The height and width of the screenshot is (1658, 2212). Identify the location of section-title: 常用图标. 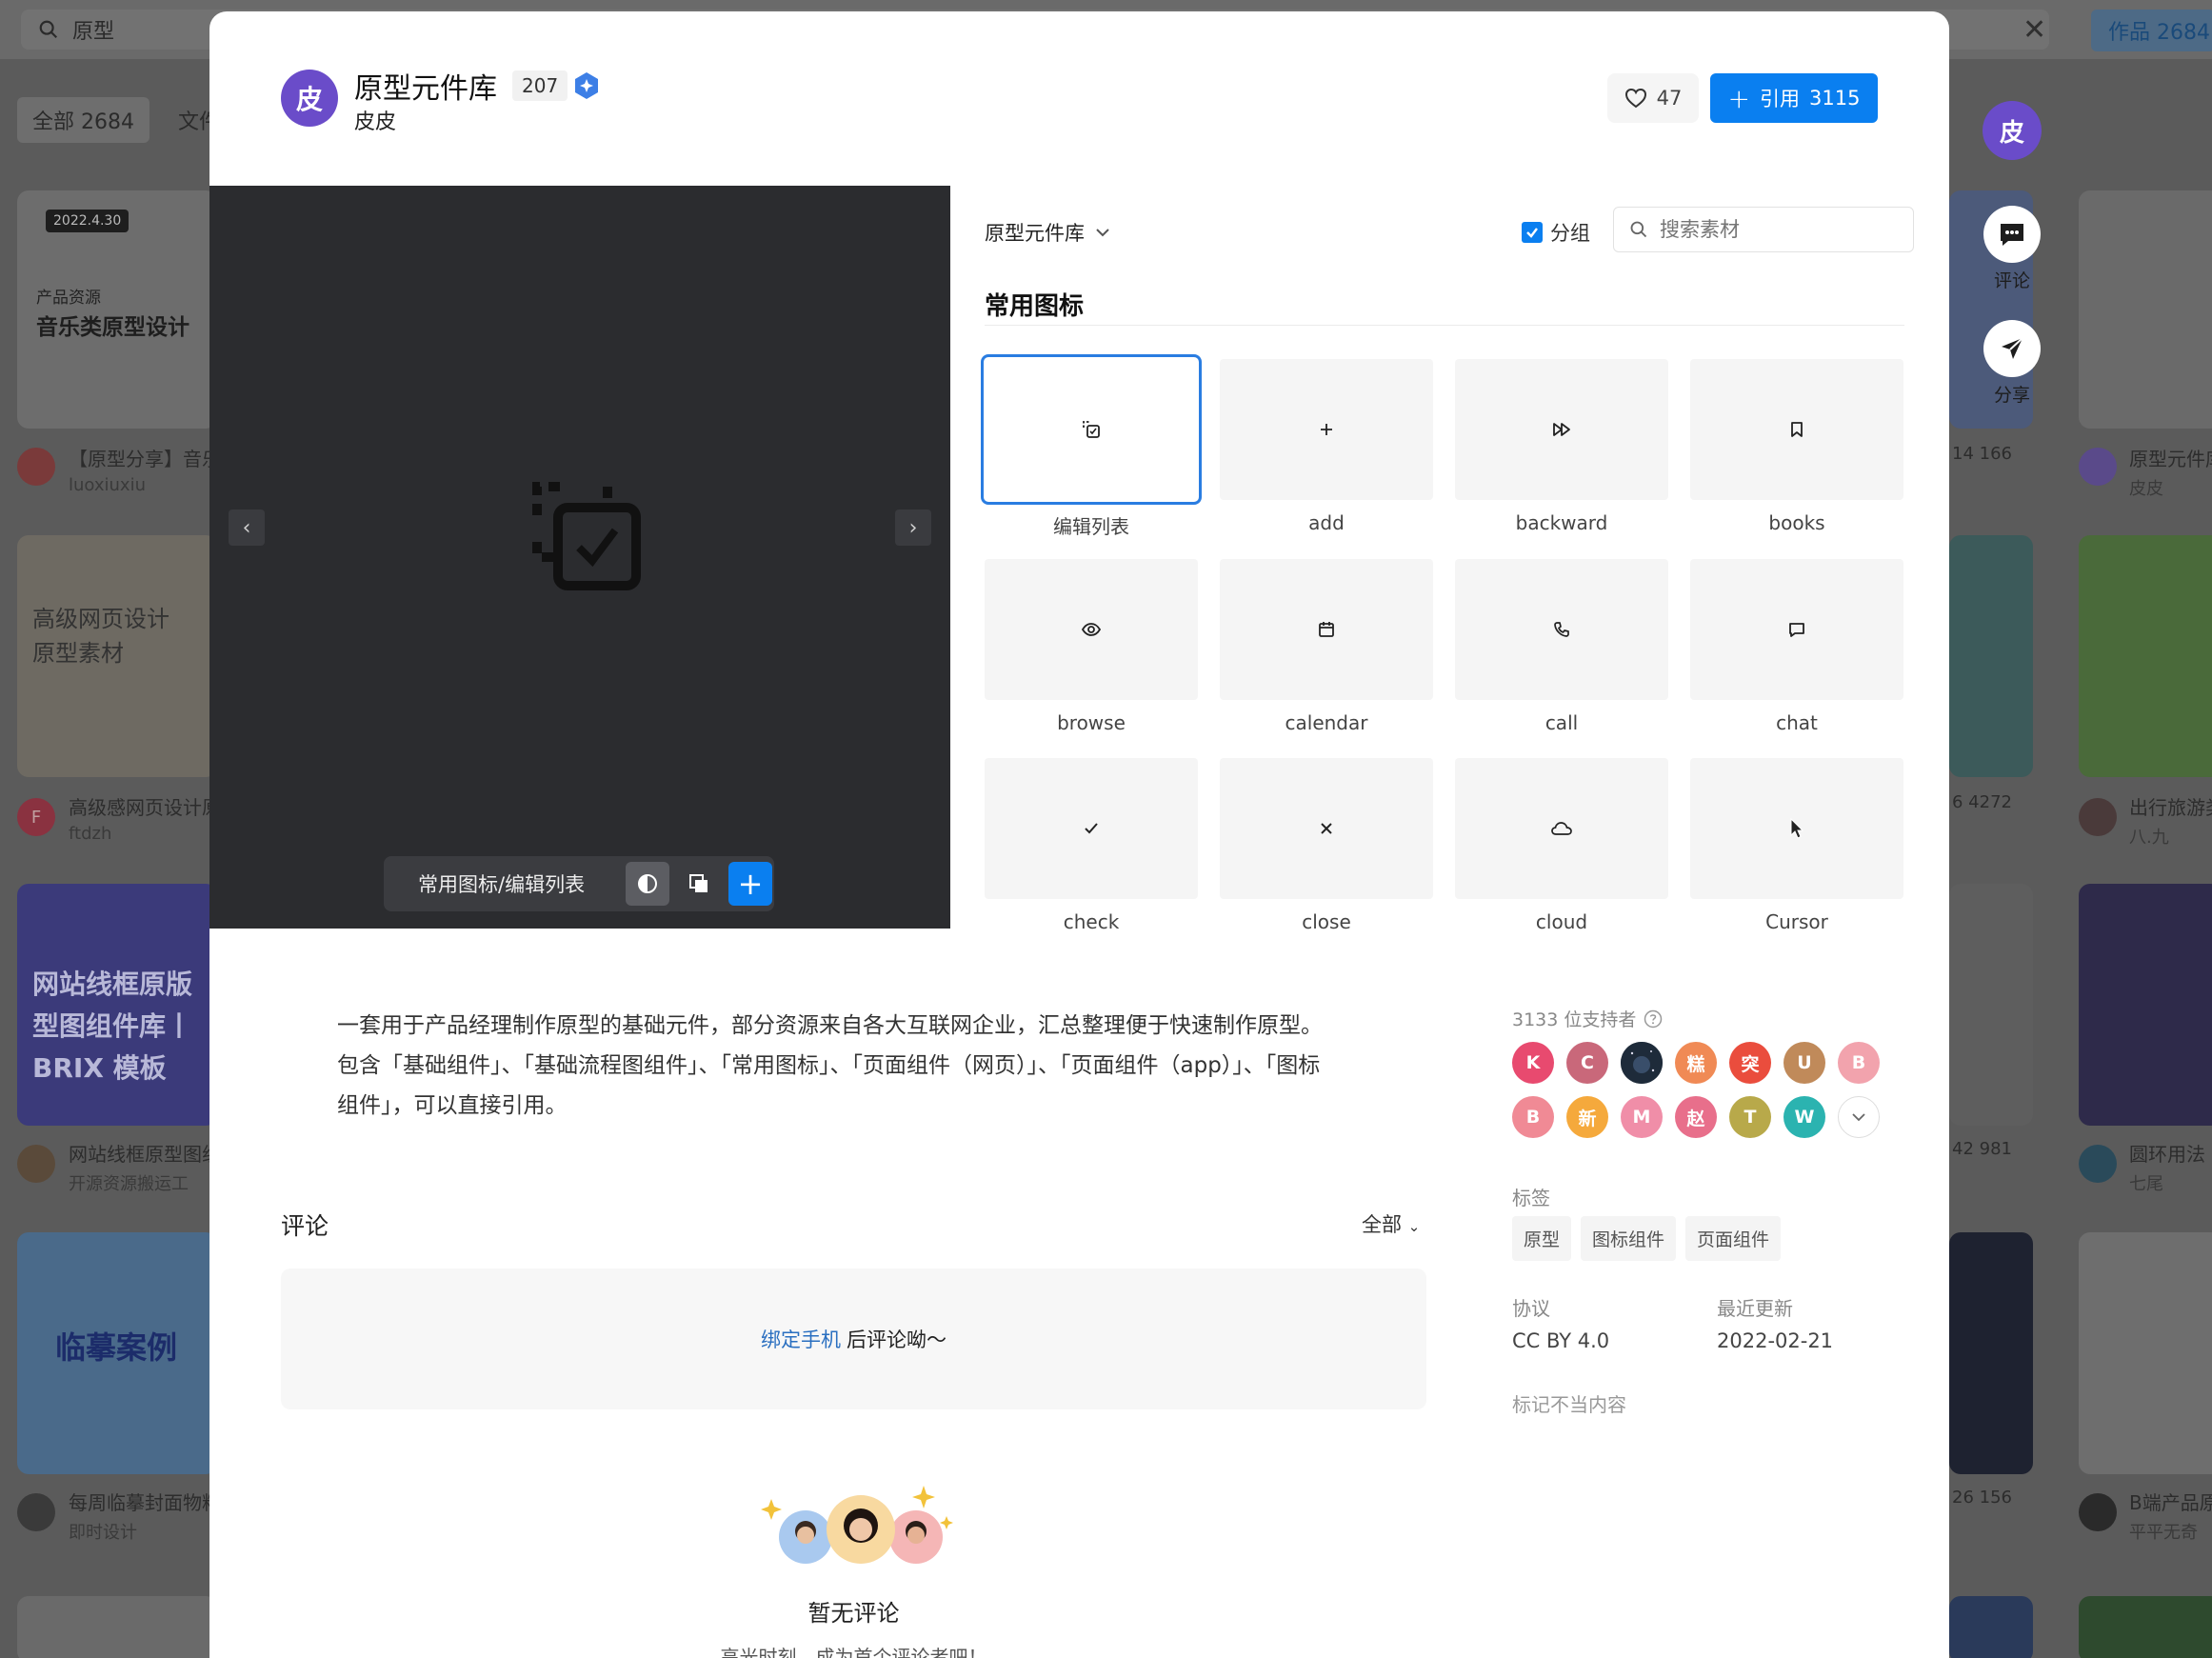
(1035, 306).